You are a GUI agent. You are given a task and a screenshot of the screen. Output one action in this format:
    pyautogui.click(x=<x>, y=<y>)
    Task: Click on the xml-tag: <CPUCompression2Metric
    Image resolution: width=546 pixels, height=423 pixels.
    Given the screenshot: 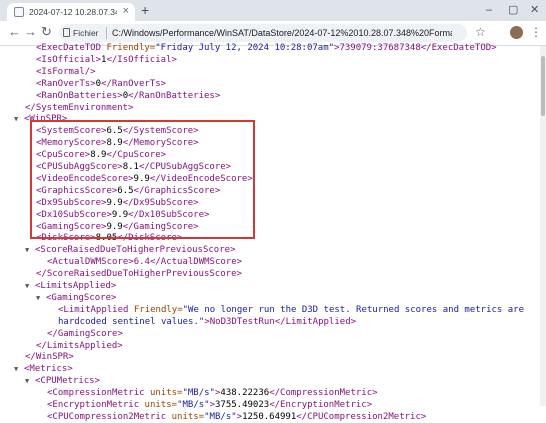 What is the action you would take?
    pyautogui.click(x=109, y=416)
    